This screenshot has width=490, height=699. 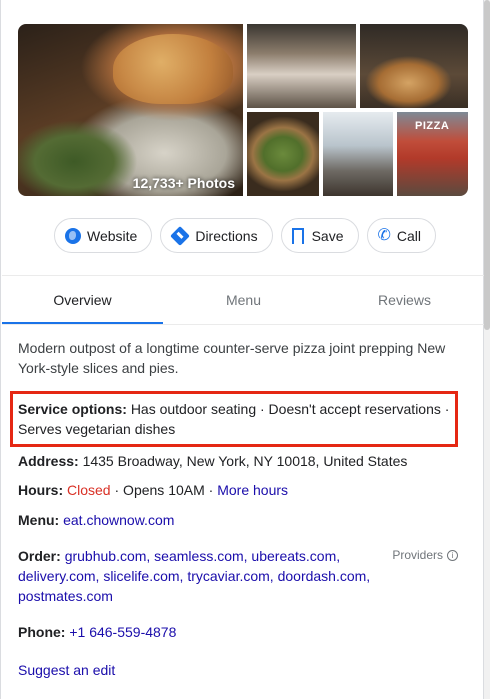 What do you see at coordinates (283, 154) in the screenshot?
I see `photo-pizza-slice` at bounding box center [283, 154].